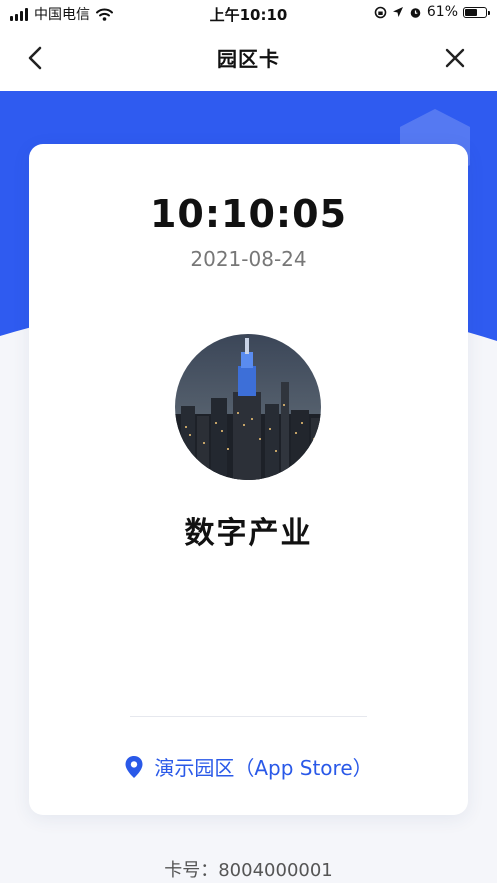 The image size is (497, 883). I want to click on nav-bar: 园区卡, so click(248, 58).